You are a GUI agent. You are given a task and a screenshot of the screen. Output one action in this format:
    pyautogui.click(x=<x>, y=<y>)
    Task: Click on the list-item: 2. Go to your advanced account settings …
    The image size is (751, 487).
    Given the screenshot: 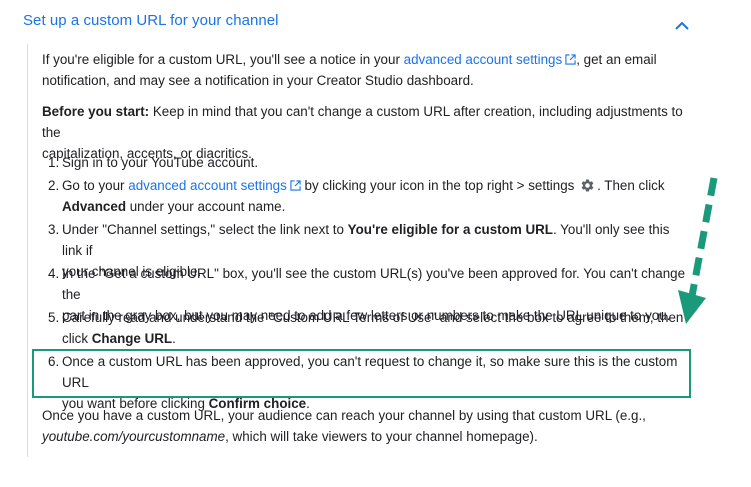 What is the action you would take?
    pyautogui.click(x=367, y=196)
    